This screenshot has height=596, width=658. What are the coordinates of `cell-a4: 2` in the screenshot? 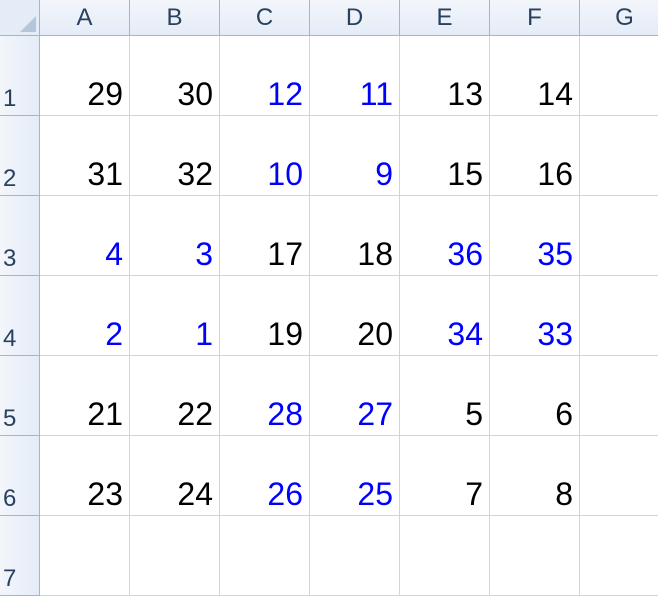 It's located at (85, 316).